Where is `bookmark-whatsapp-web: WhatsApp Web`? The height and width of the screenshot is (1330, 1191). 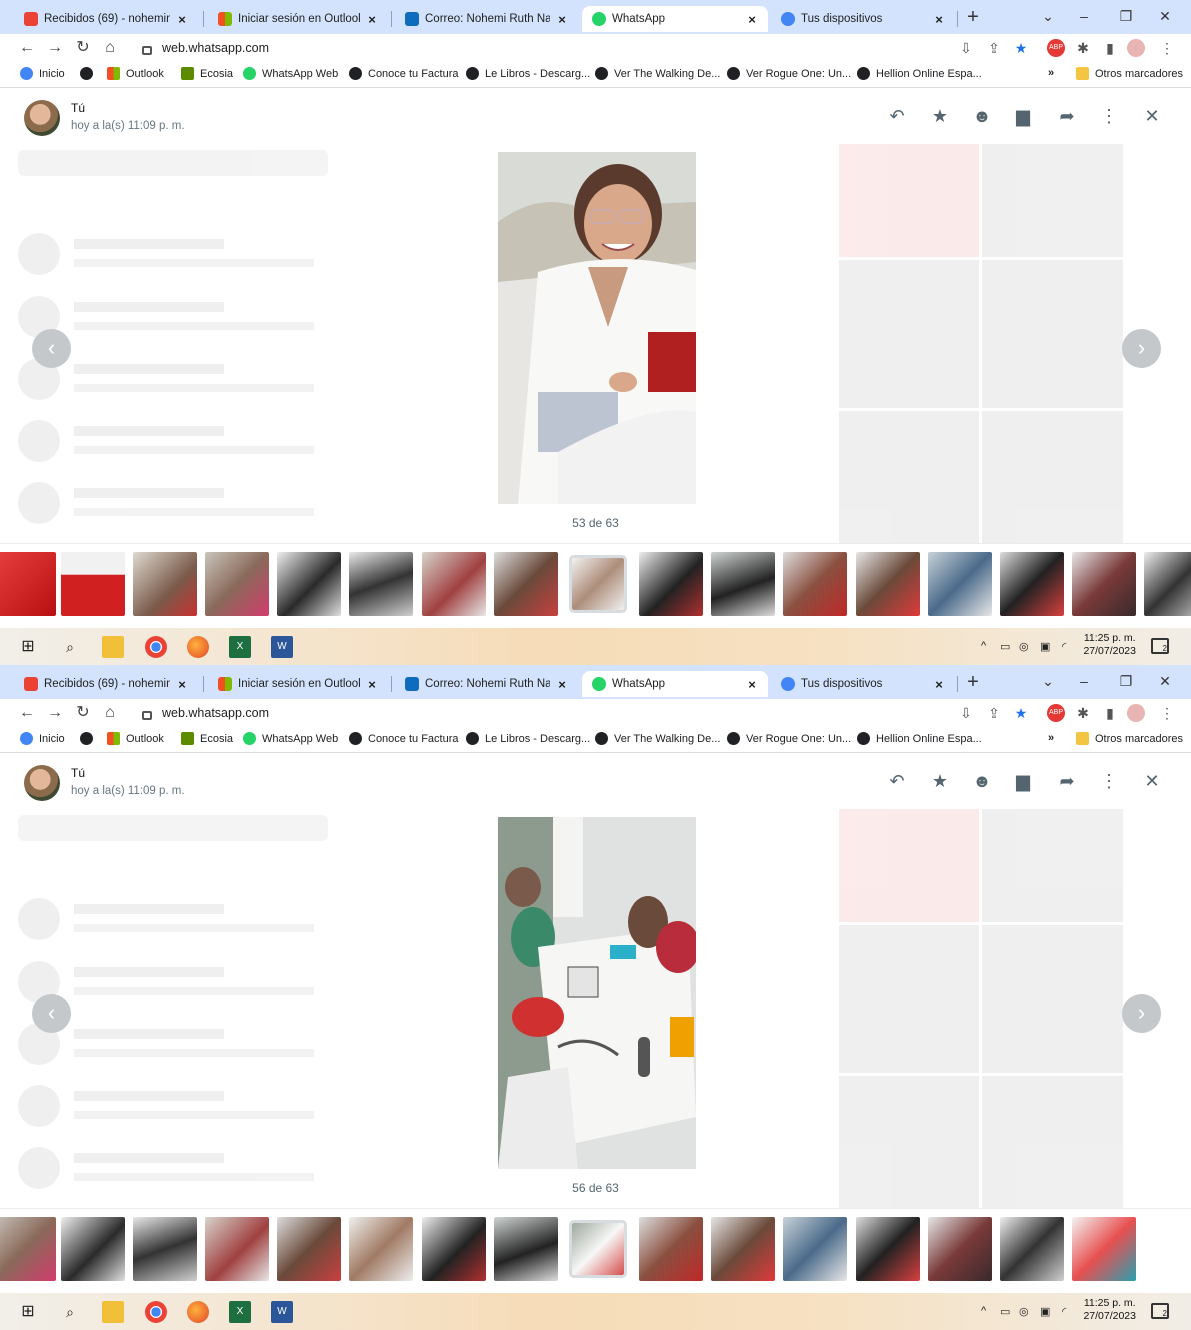 bookmark-whatsapp-web: WhatsApp Web is located at coordinates (290, 73).